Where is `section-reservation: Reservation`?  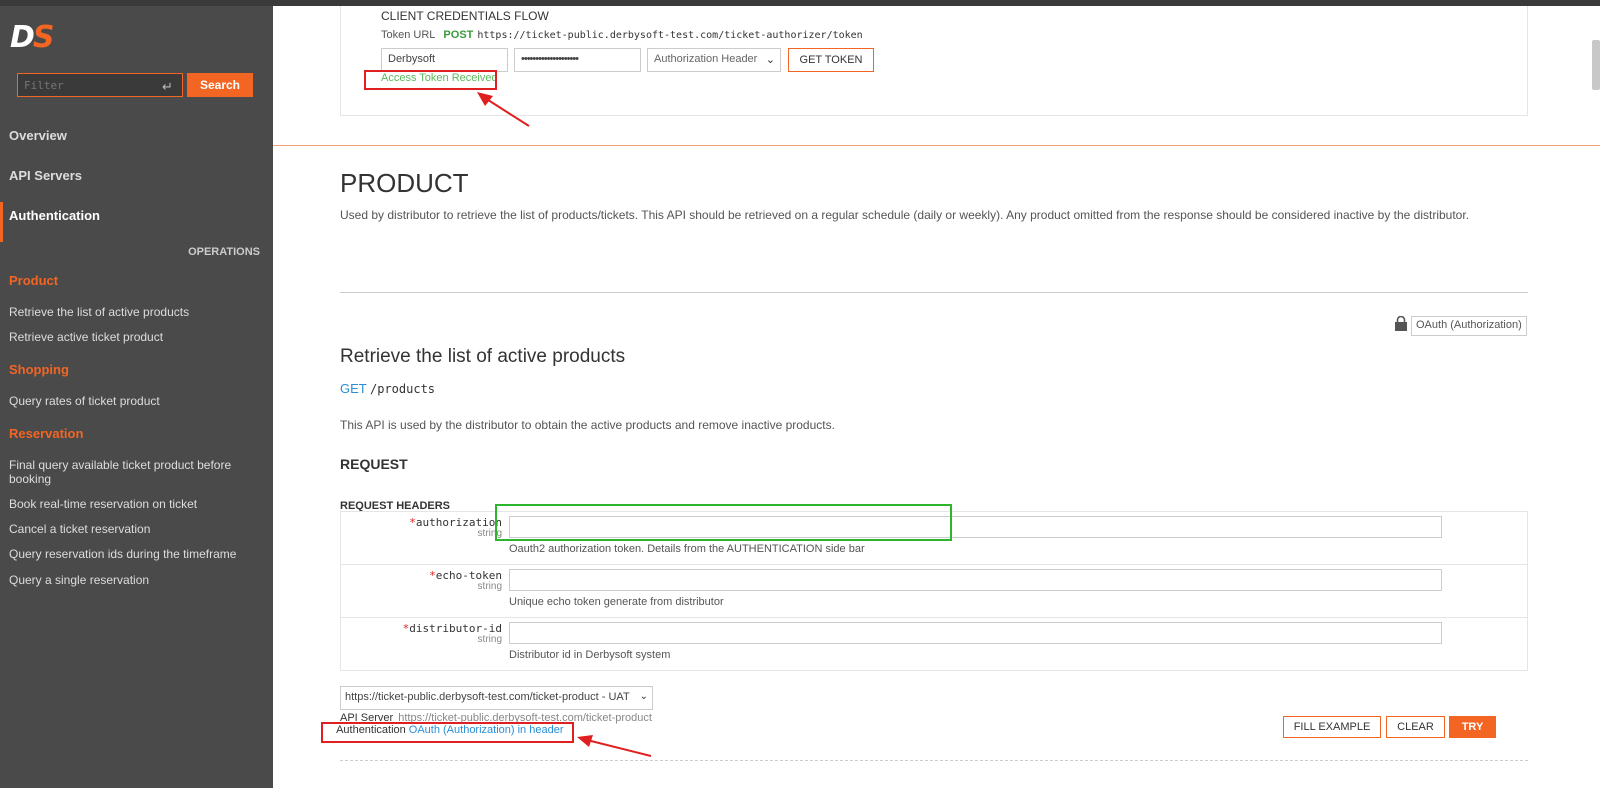 section-reservation: Reservation is located at coordinates (46, 433).